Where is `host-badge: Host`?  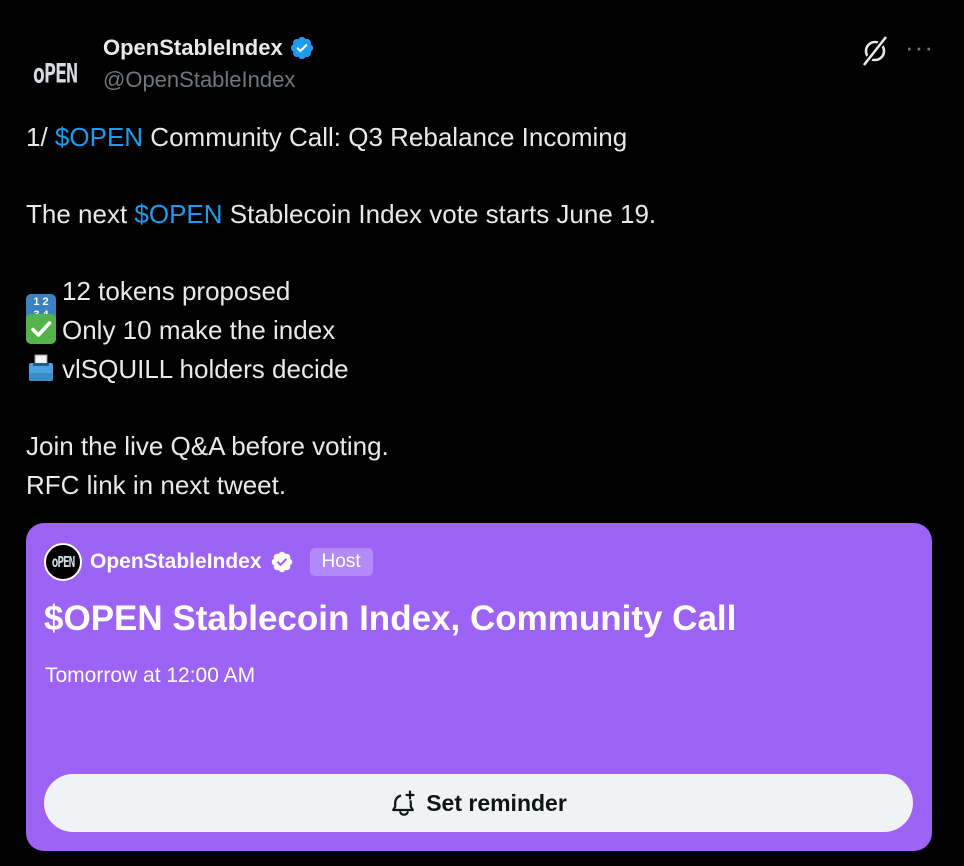 host-badge: Host is located at coordinates (341, 562).